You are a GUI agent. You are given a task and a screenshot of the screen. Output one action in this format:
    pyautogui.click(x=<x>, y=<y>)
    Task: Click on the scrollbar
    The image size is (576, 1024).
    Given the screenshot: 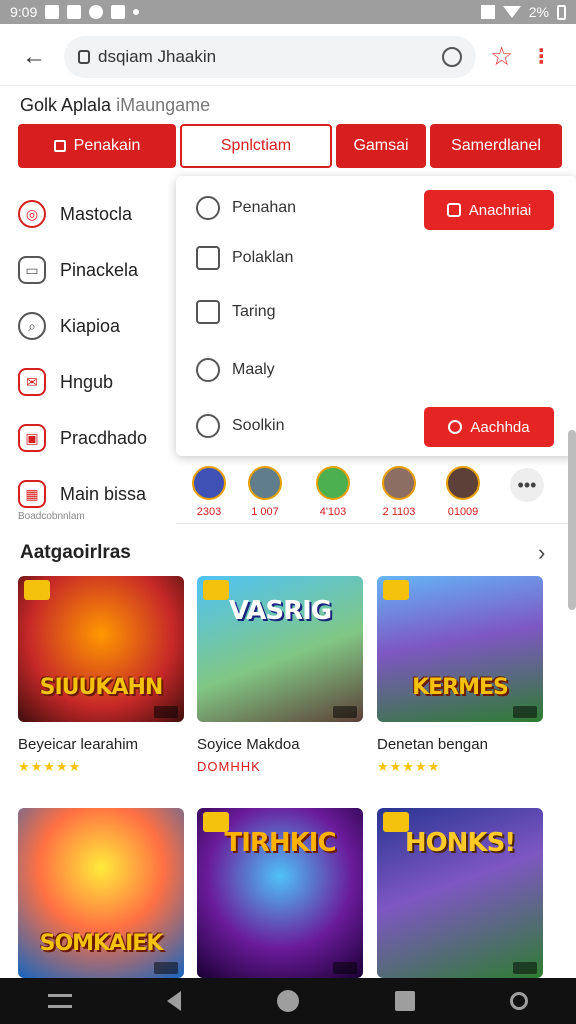 What is the action you would take?
    pyautogui.click(x=572, y=520)
    